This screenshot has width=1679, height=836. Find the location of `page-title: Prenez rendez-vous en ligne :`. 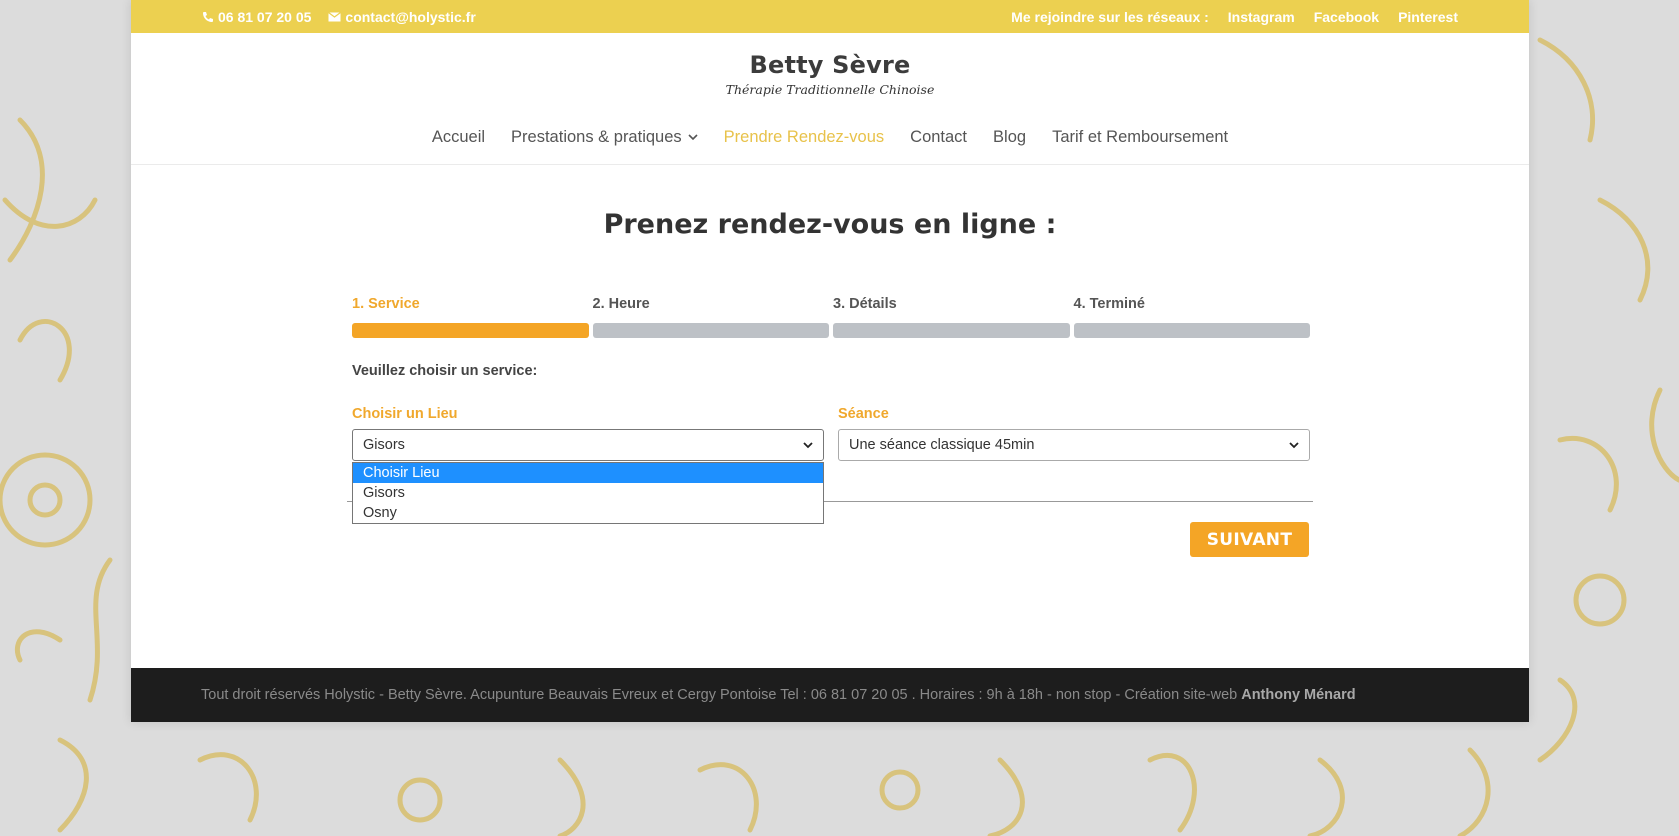

page-title: Prenez rendez-vous en ligne : is located at coordinates (830, 224).